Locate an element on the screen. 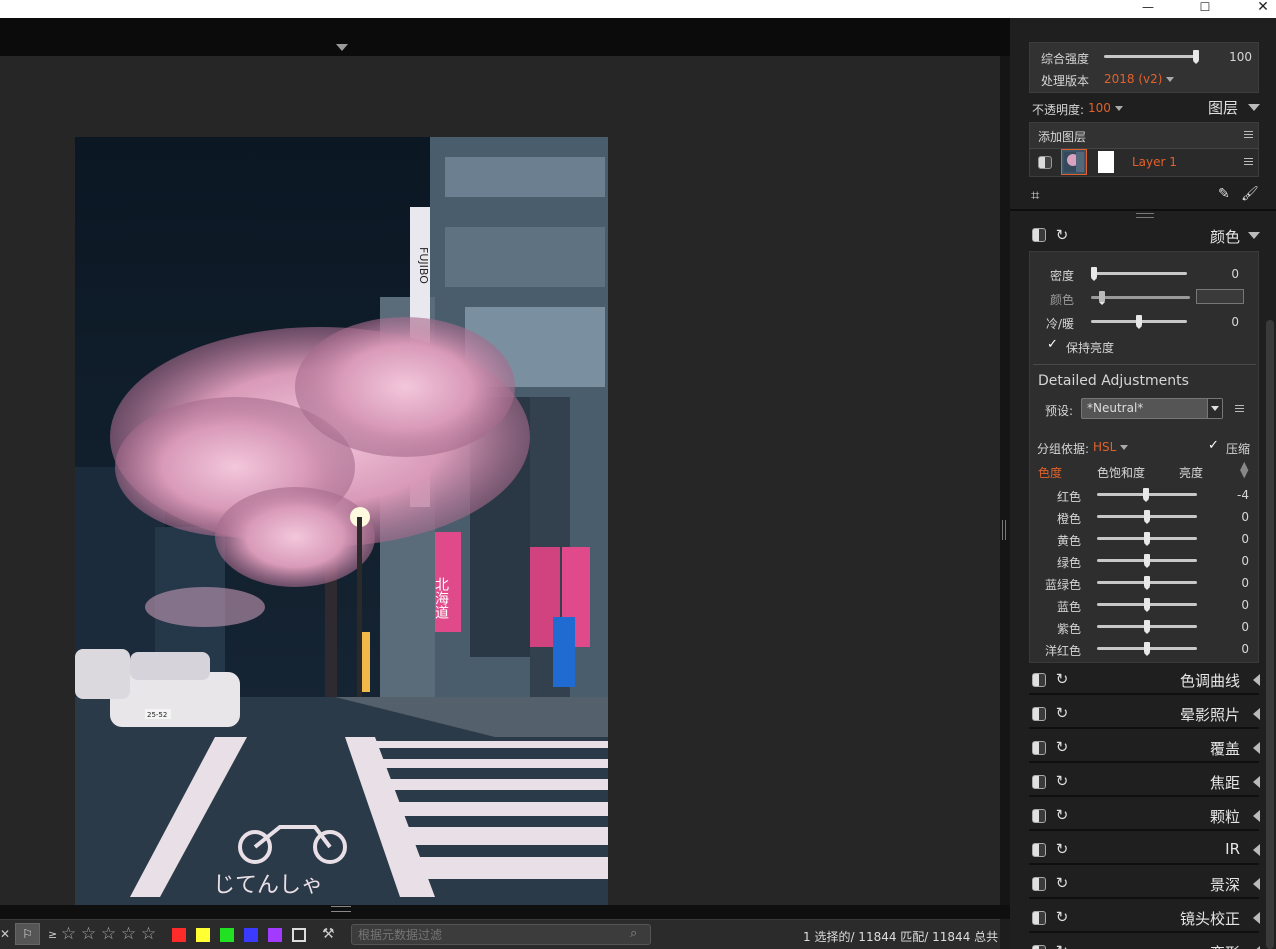  color-label-green is located at coordinates (227, 935).